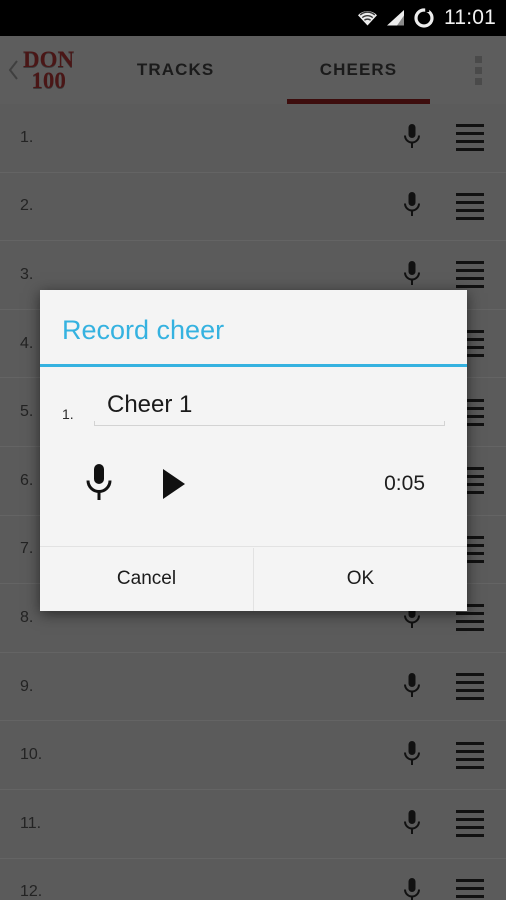  Describe the element at coordinates (27, 206) in the screenshot. I see `row-index: 2.` at that location.